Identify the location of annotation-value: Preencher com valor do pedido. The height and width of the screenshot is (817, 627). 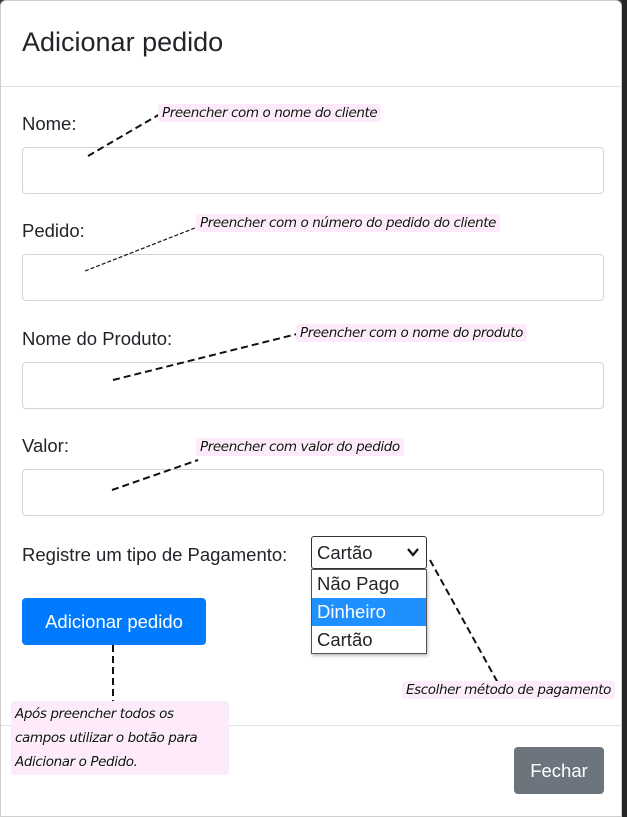
(300, 447).